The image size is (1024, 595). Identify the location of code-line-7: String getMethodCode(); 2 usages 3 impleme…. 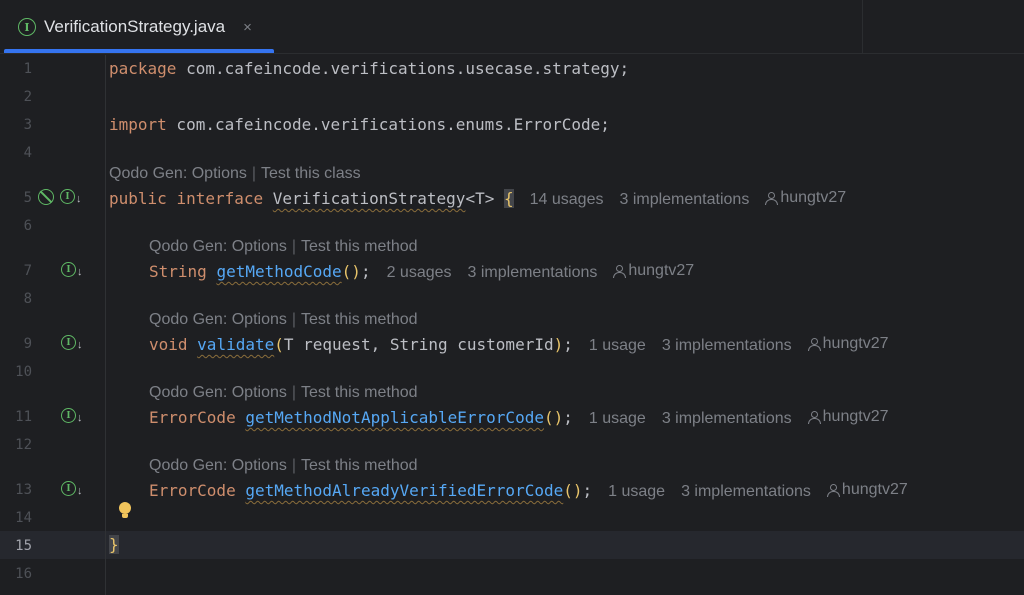
(421, 272).